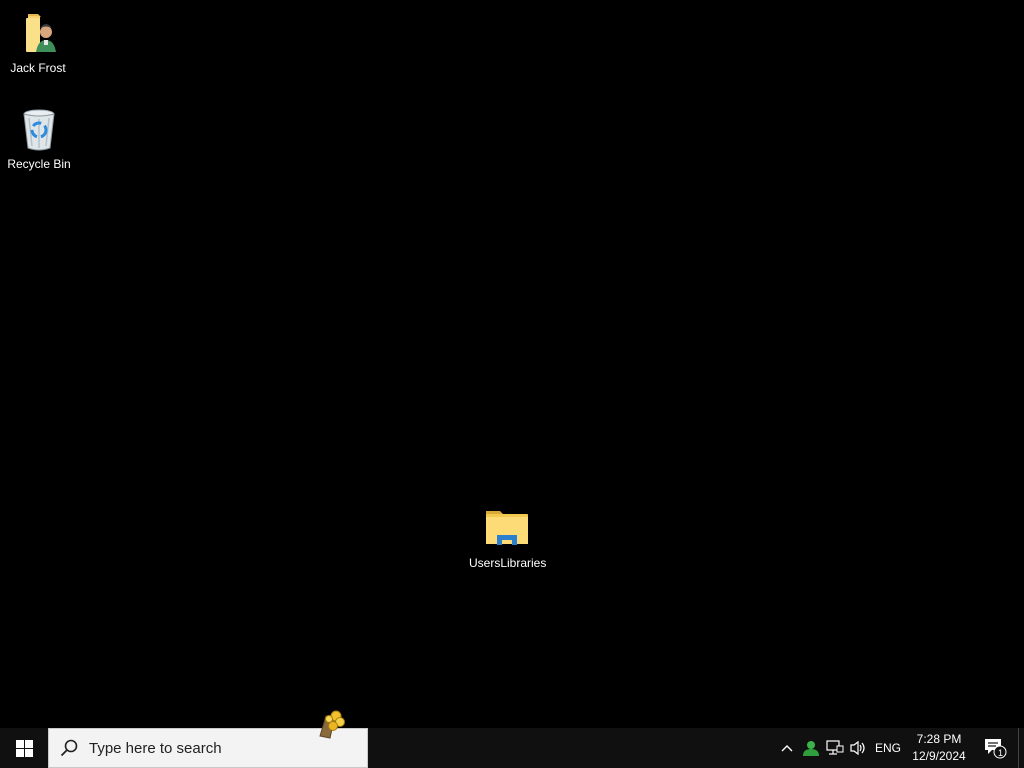 The width and height of the screenshot is (1024, 768). Describe the element at coordinates (39, 164) in the screenshot. I see `desktop-icon-label: Recycle Bin` at that location.